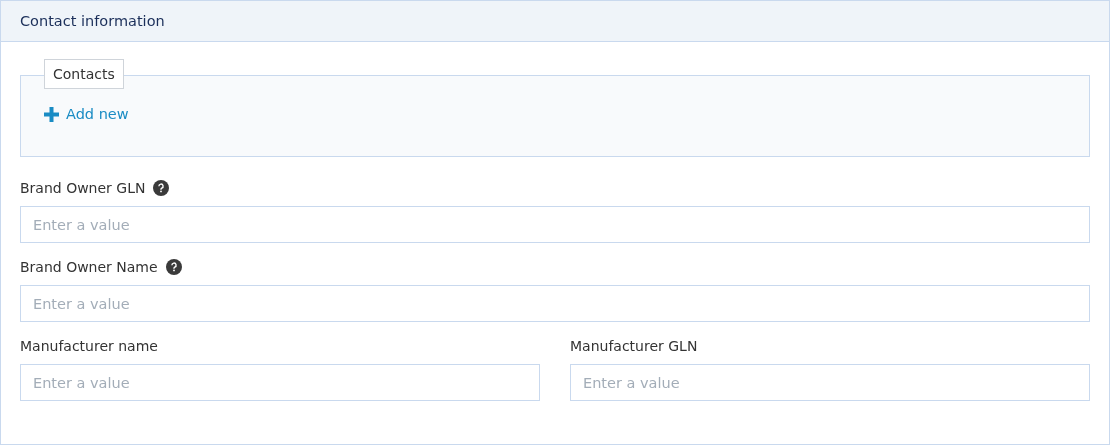  I want to click on plus-icon, so click(51, 114).